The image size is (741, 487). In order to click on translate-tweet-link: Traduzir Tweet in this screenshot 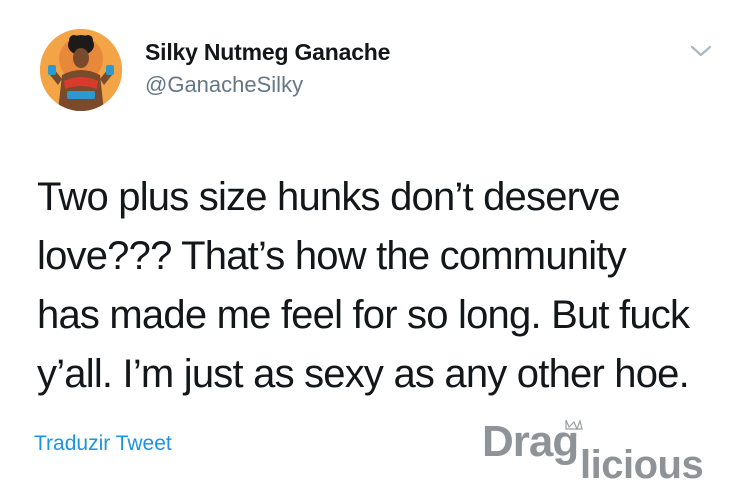, I will do `click(103, 444)`.